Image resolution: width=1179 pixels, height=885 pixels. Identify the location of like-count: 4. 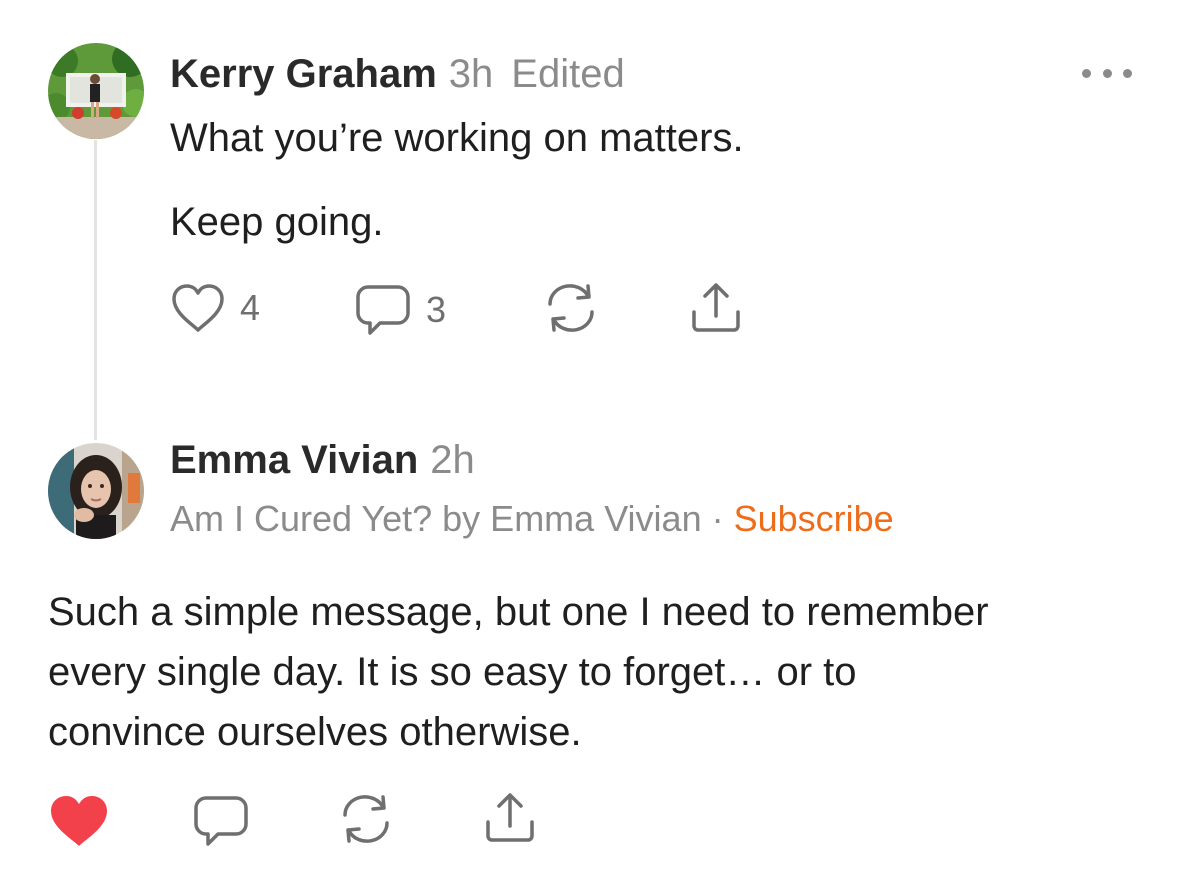
(250, 307).